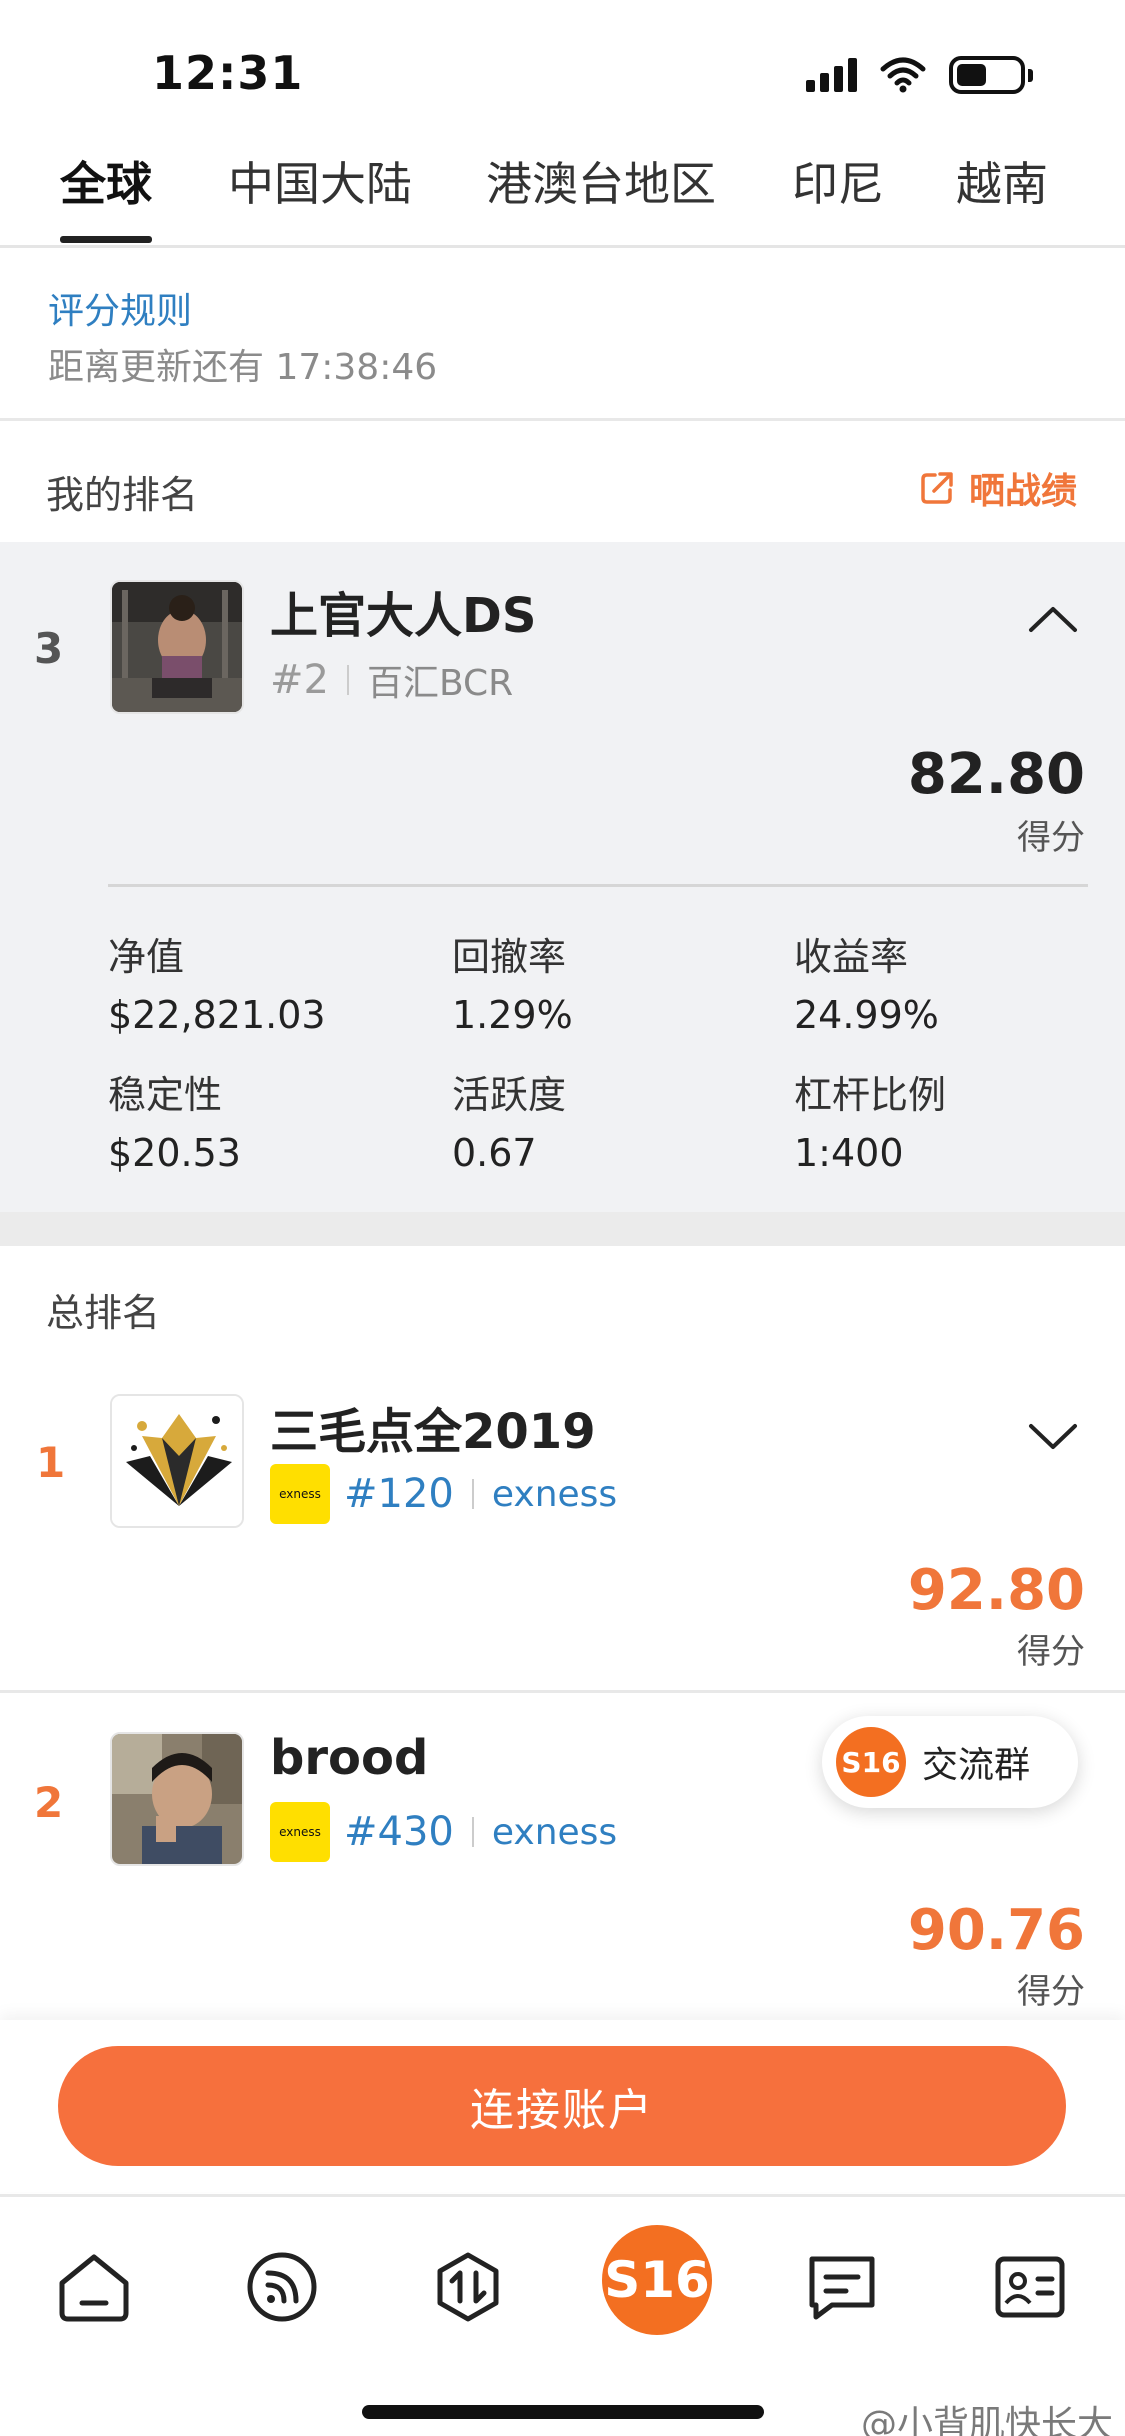  What do you see at coordinates (494, 1153) in the screenshot?
I see `stat-value: 0.67` at bounding box center [494, 1153].